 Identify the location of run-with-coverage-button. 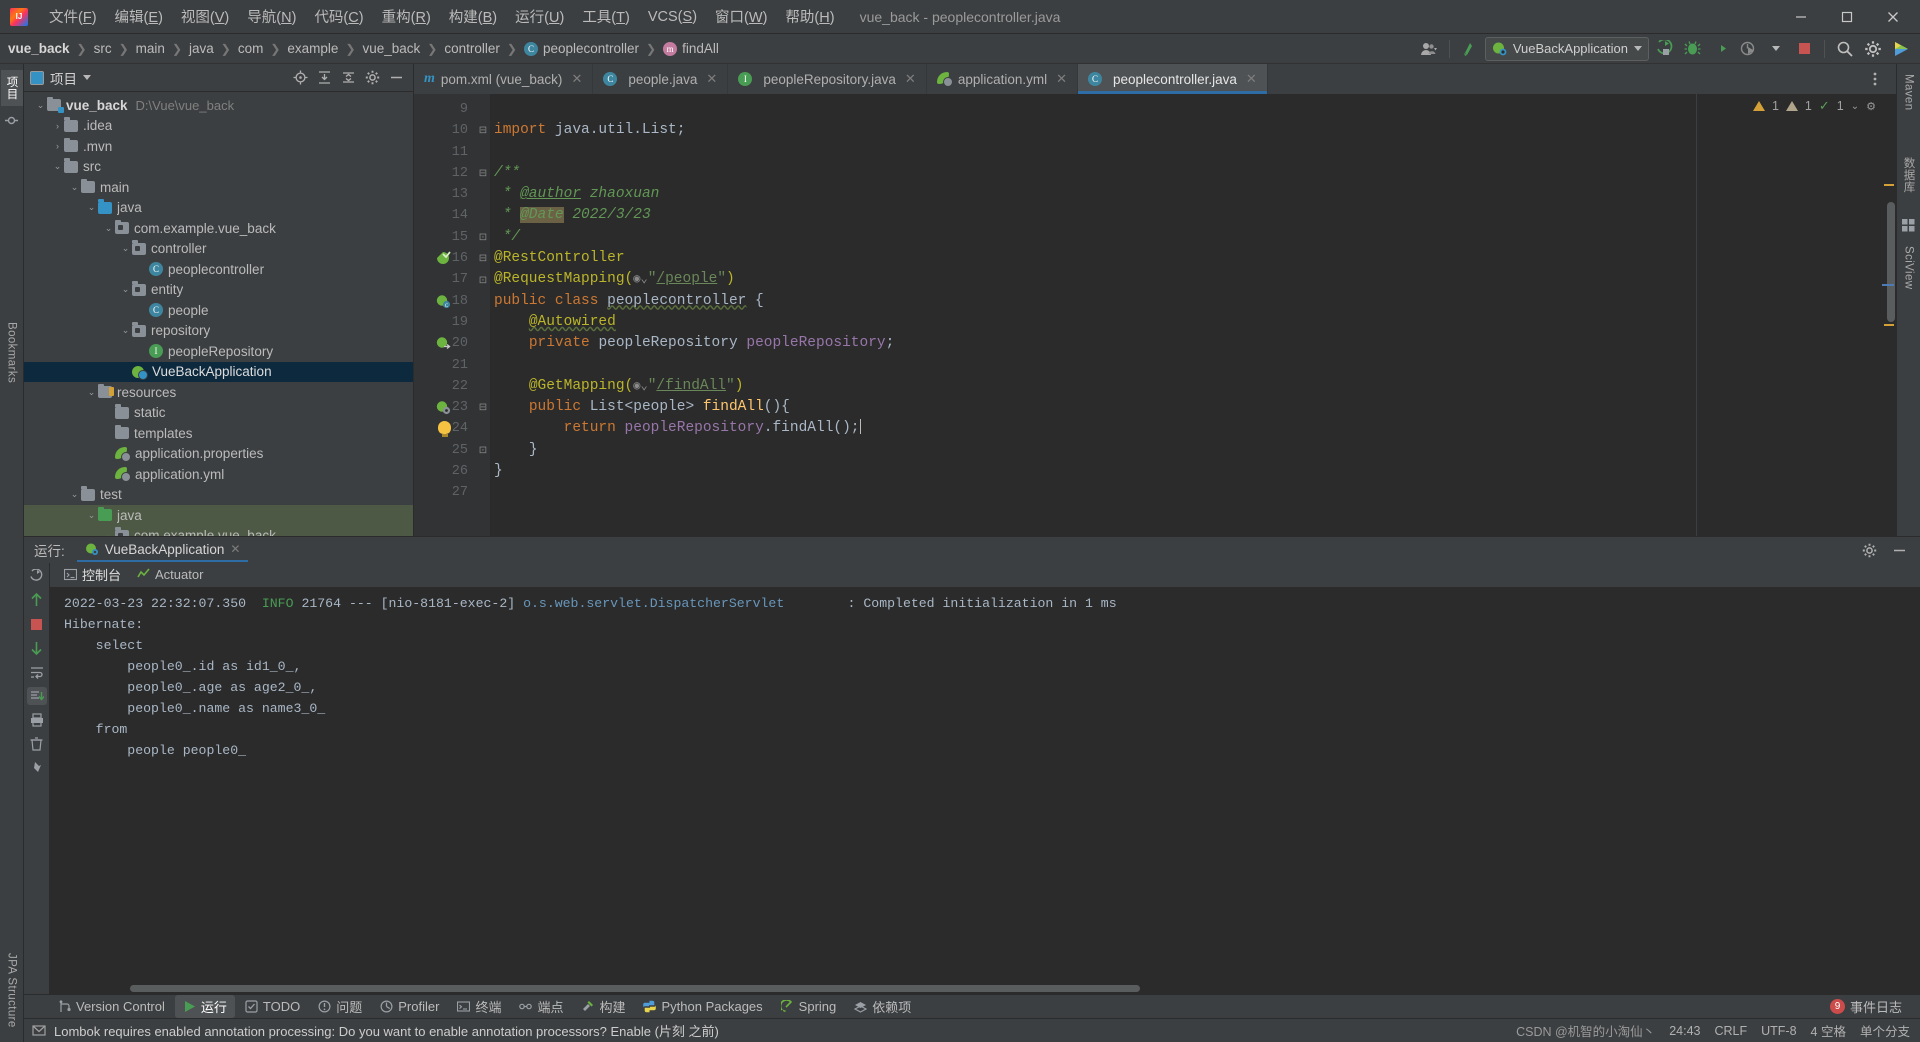
(1720, 49).